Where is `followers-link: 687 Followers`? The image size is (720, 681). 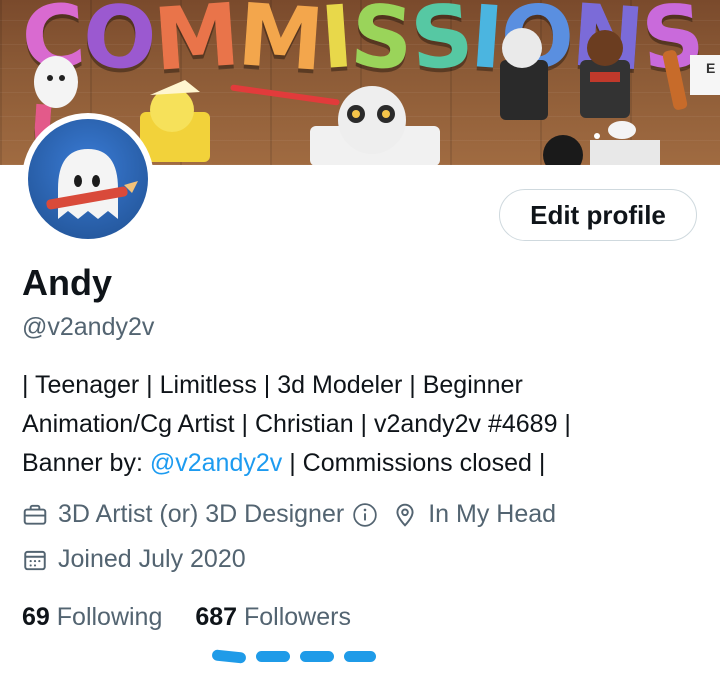 followers-link: 687 Followers is located at coordinates (273, 617).